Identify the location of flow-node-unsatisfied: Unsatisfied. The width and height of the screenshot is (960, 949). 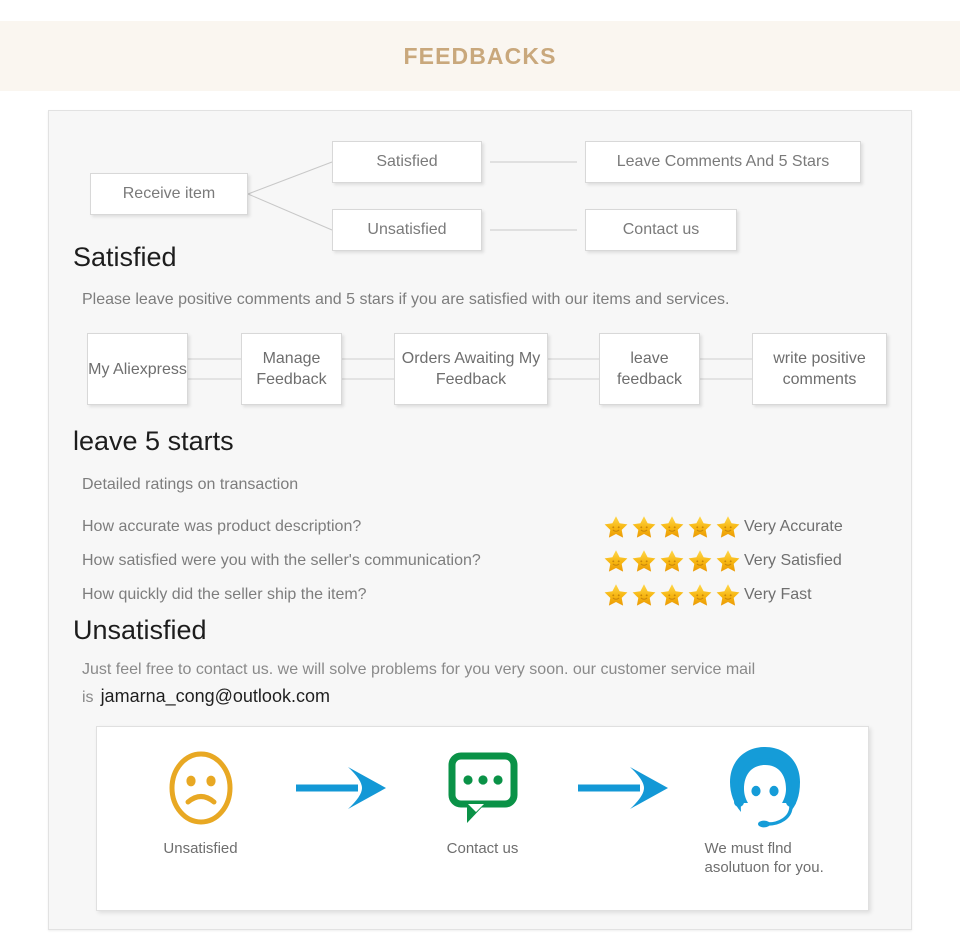
(407, 230).